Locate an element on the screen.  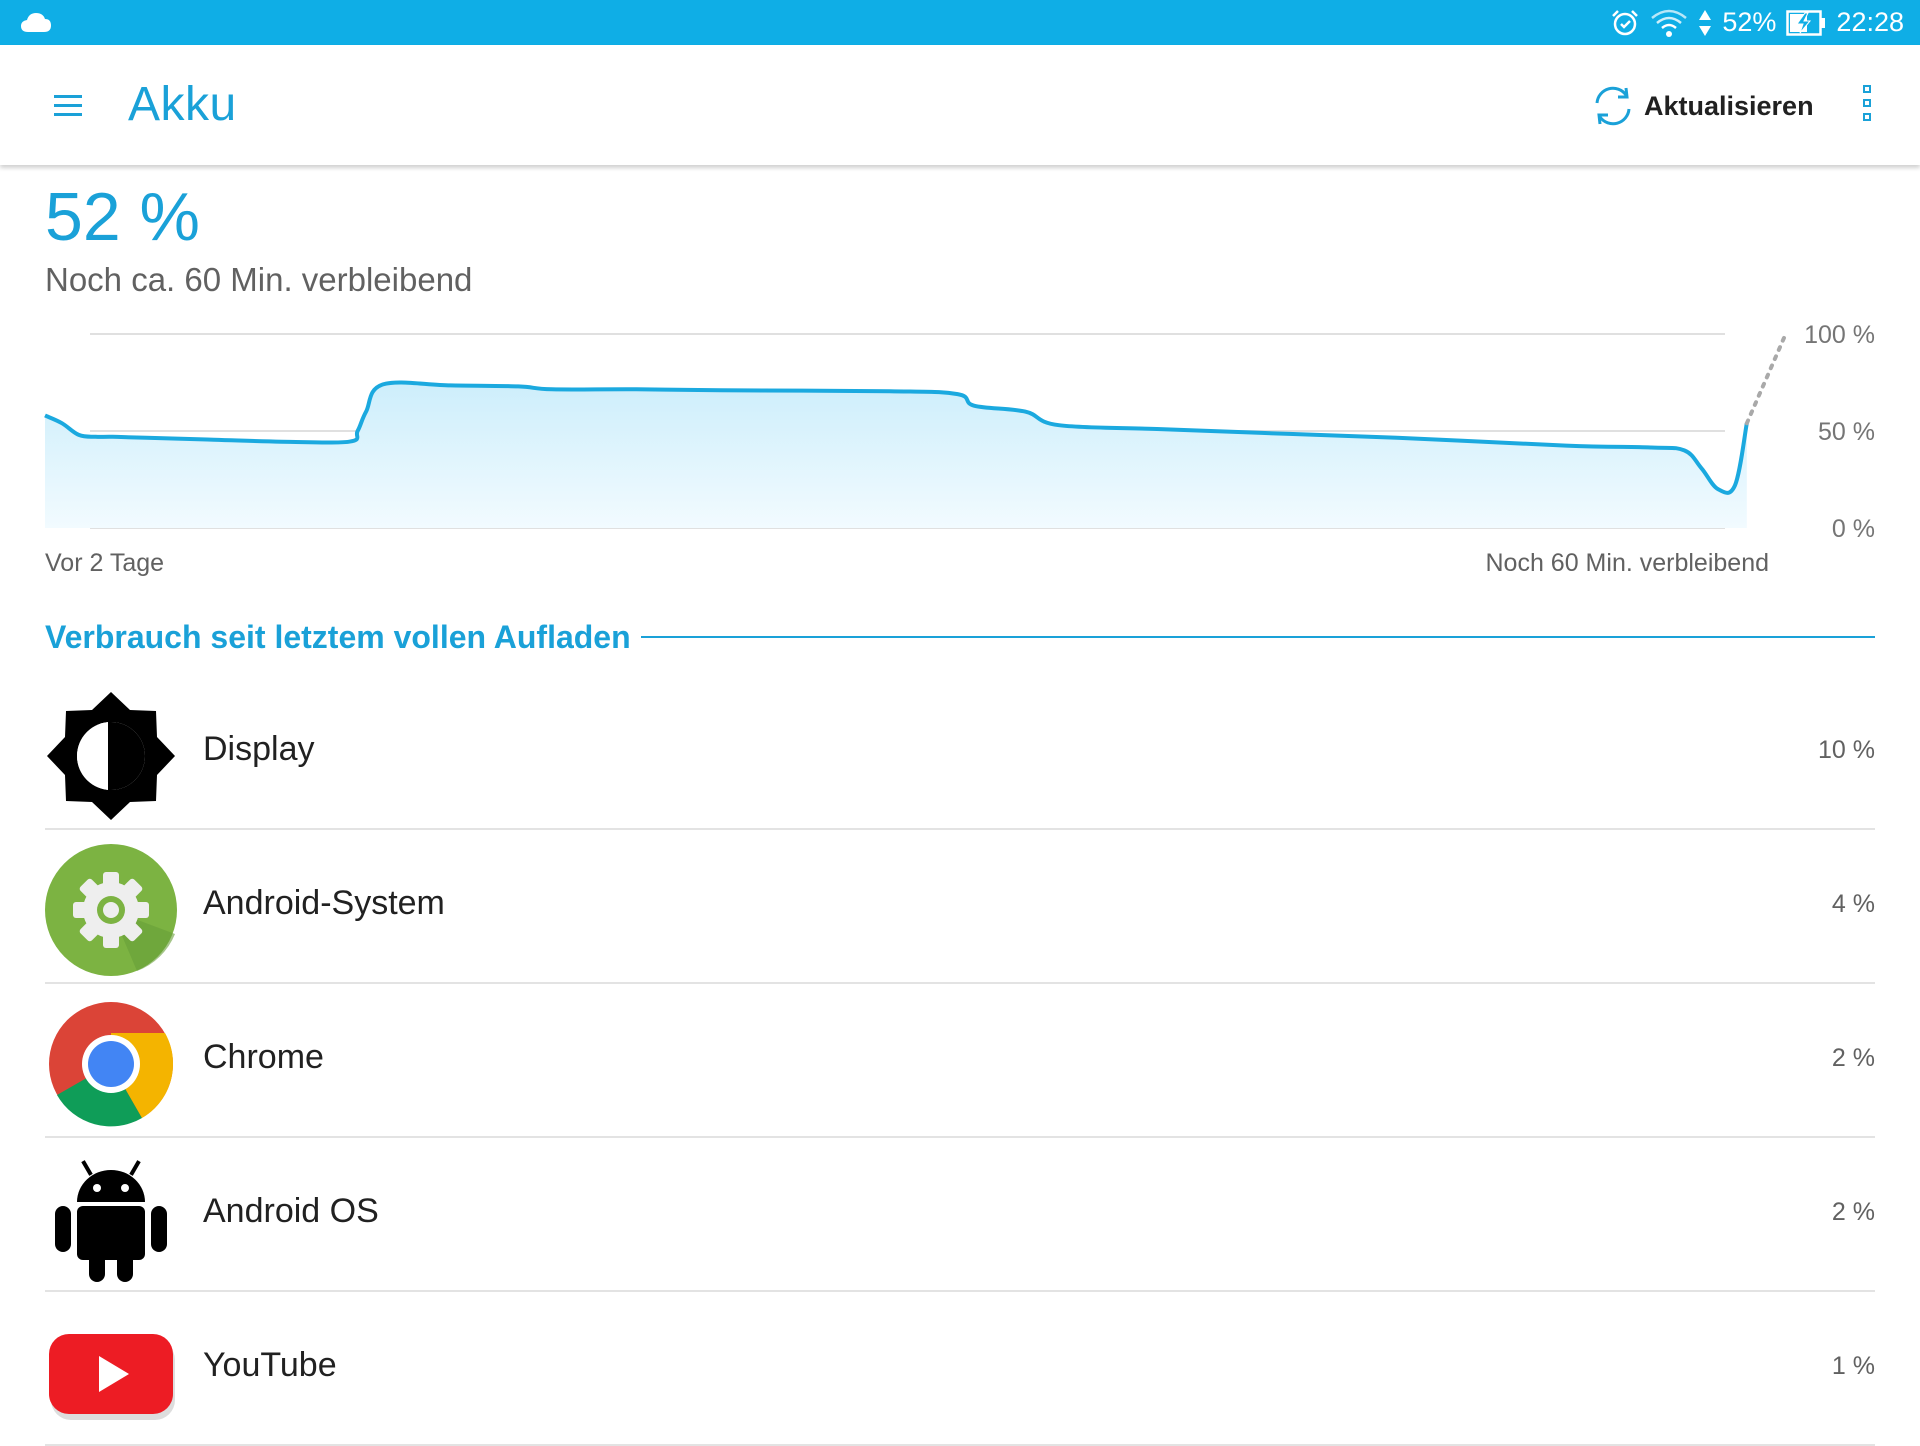
status-bar: 52% 22:28 is located at coordinates (960, 22).